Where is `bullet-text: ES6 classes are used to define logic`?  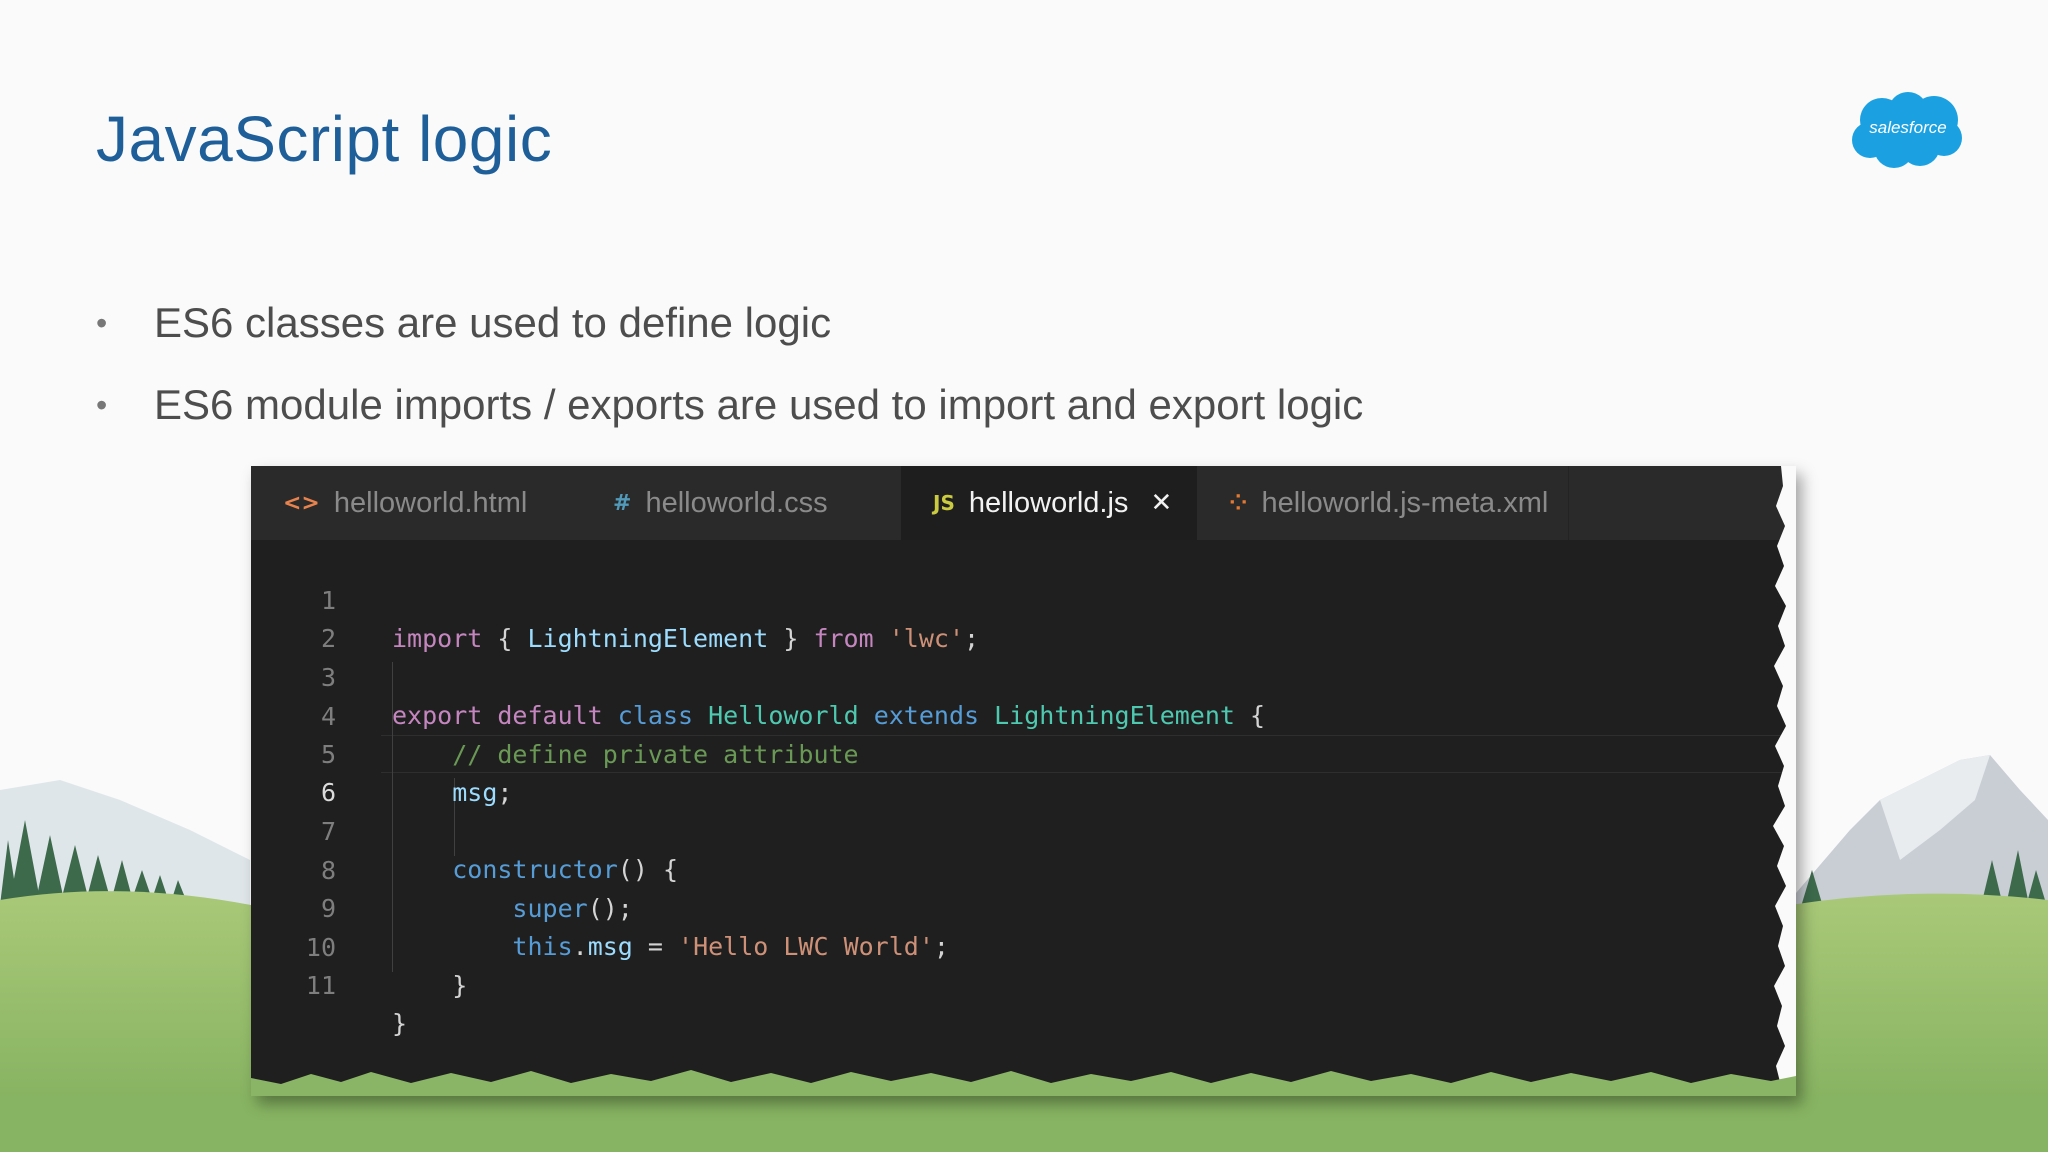
bullet-text: ES6 classes are used to define logic is located at coordinates (493, 322).